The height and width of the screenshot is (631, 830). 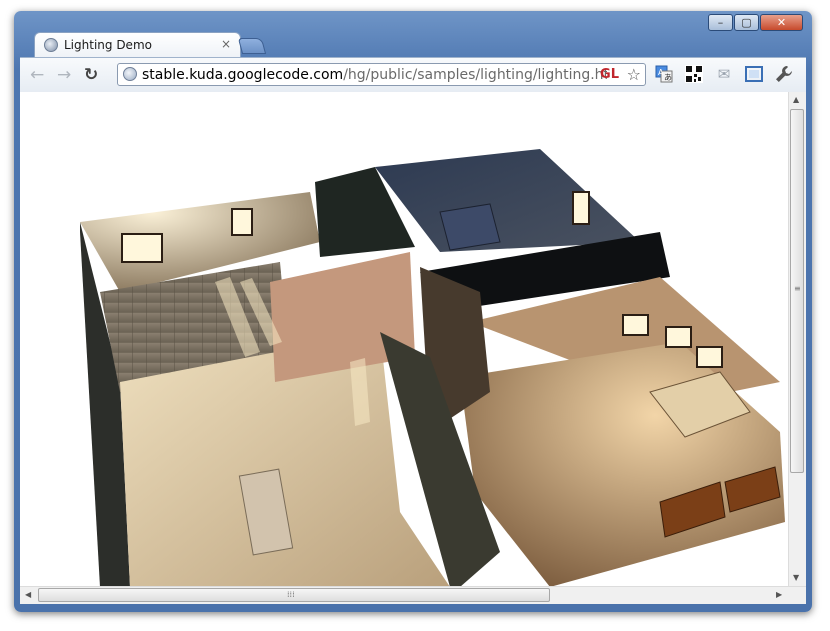 I want to click on back-icon: ←, so click(x=37, y=75).